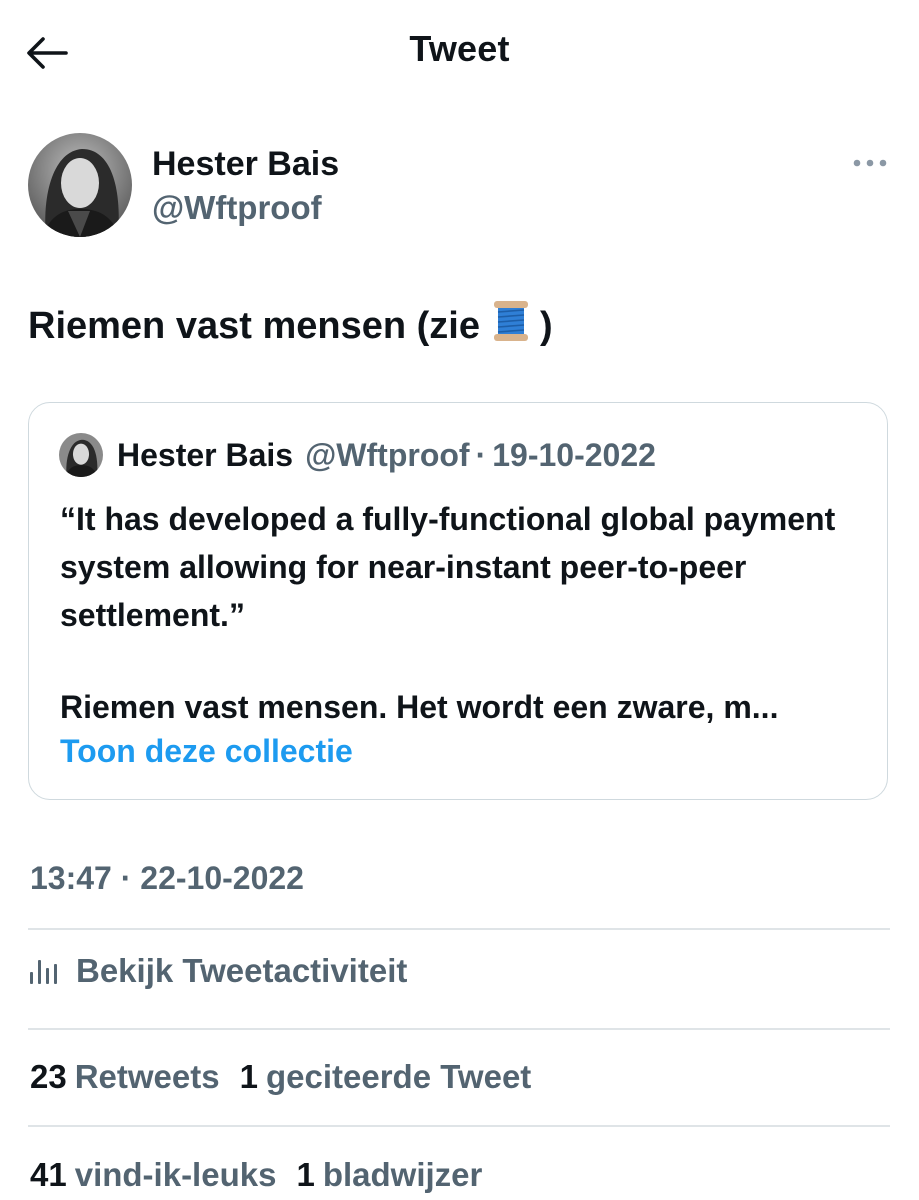  Describe the element at coordinates (254, 325) in the screenshot. I see `tweet-text-main: Riemen vast mensen (zie` at that location.